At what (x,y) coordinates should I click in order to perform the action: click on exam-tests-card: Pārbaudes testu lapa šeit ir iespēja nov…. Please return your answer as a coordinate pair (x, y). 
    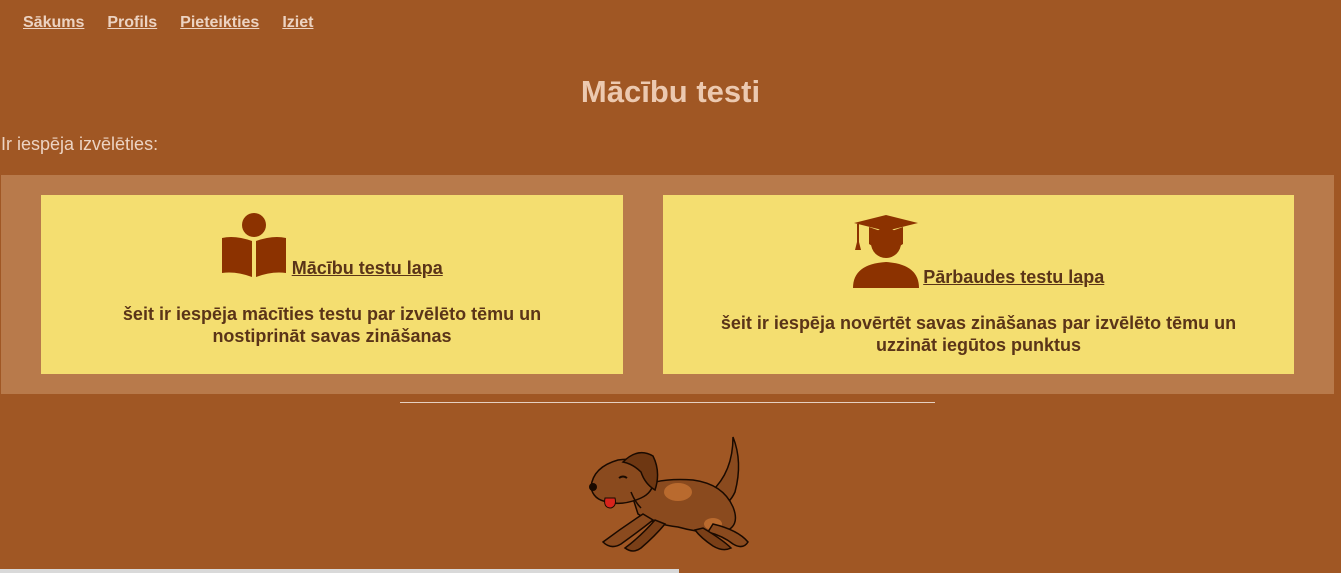
    Looking at the image, I should click on (978, 284).